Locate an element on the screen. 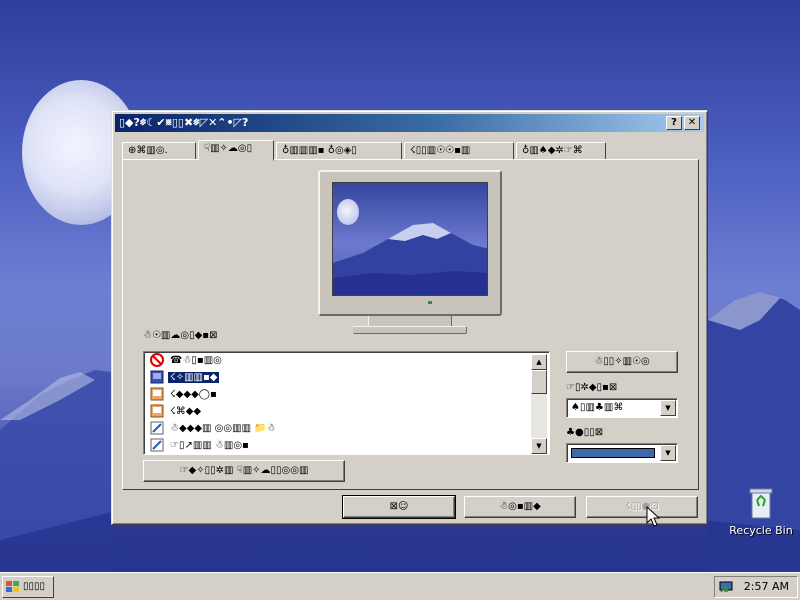 This screenshot has height=600, width=800. taskbar: ▯▯▯▯ 2:57 AM is located at coordinates (400, 586).